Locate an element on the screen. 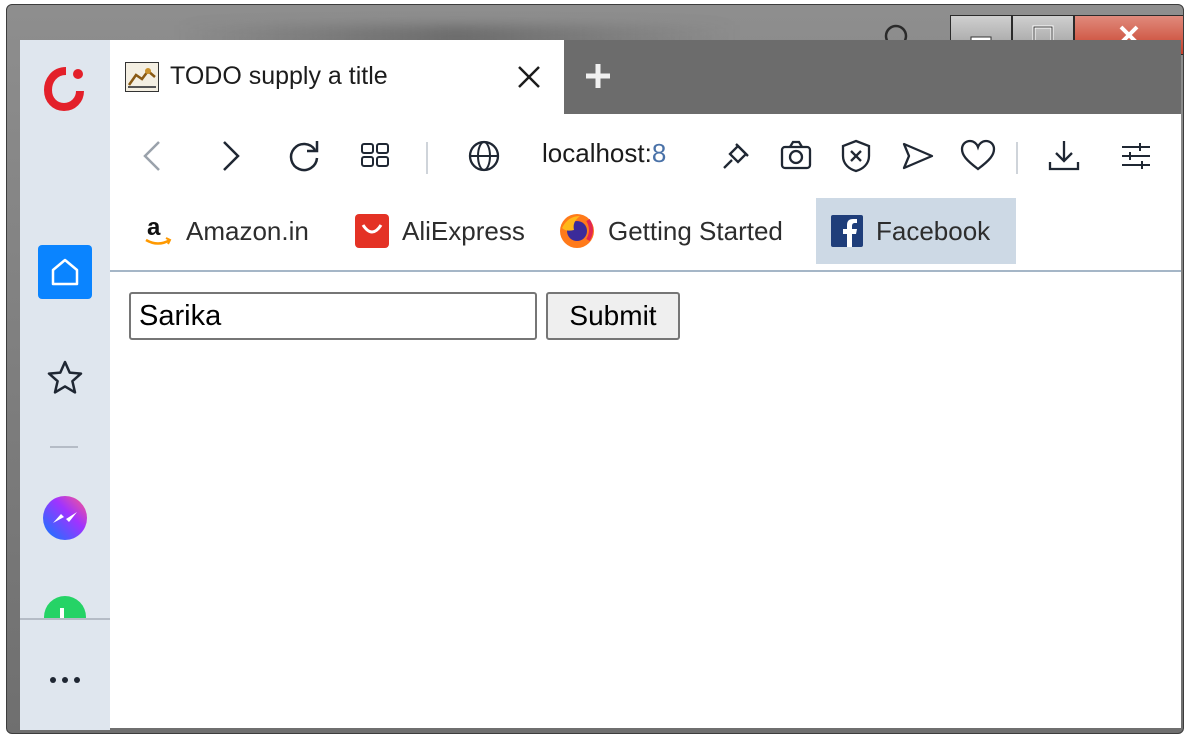  opera-logo-icon is located at coordinates (65, 88).